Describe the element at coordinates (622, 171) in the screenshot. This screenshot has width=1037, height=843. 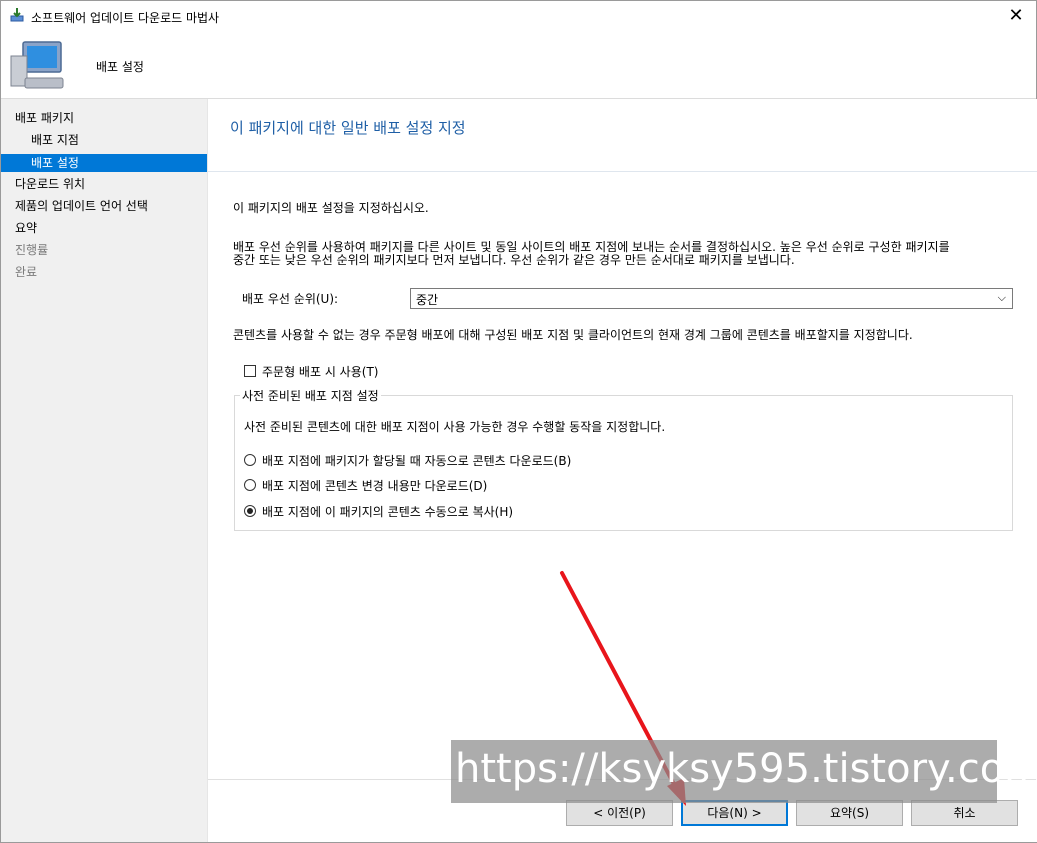
I see `title-divider` at that location.